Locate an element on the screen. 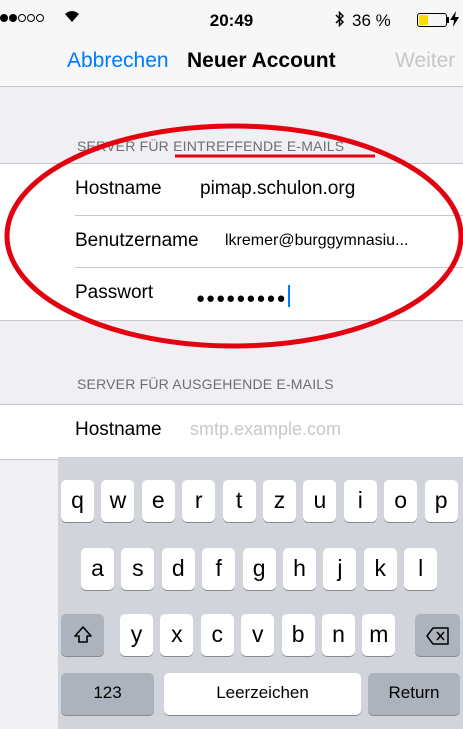 Image resolution: width=463 pixels, height=729 pixels. key-a: a is located at coordinates (97, 569).